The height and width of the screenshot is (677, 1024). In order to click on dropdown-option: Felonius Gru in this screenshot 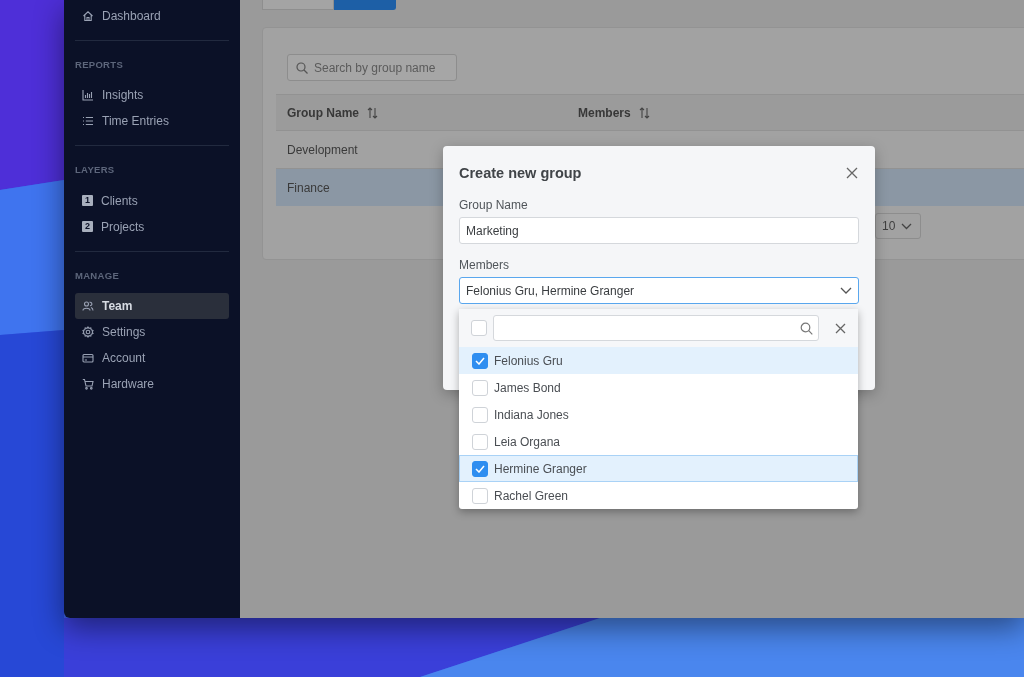, I will do `click(658, 360)`.